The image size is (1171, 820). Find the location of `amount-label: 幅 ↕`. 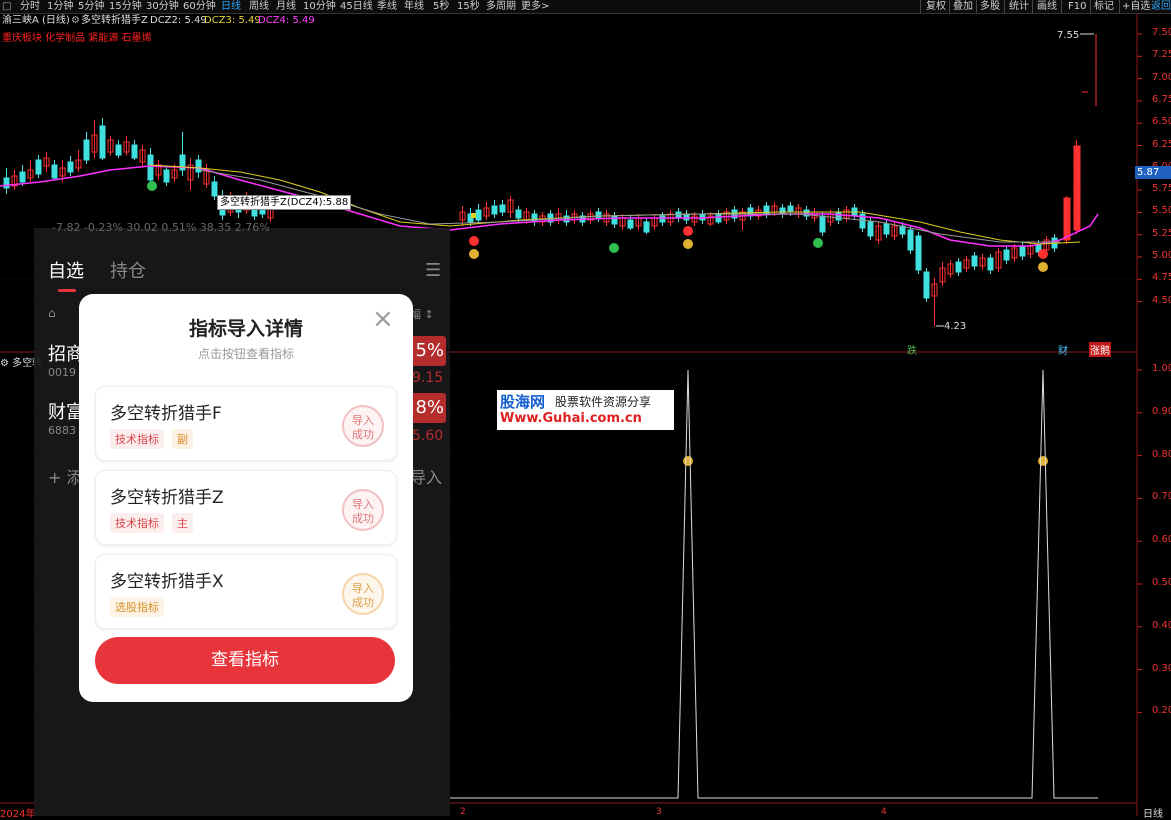

amount-label: 幅 ↕ is located at coordinates (422, 314).